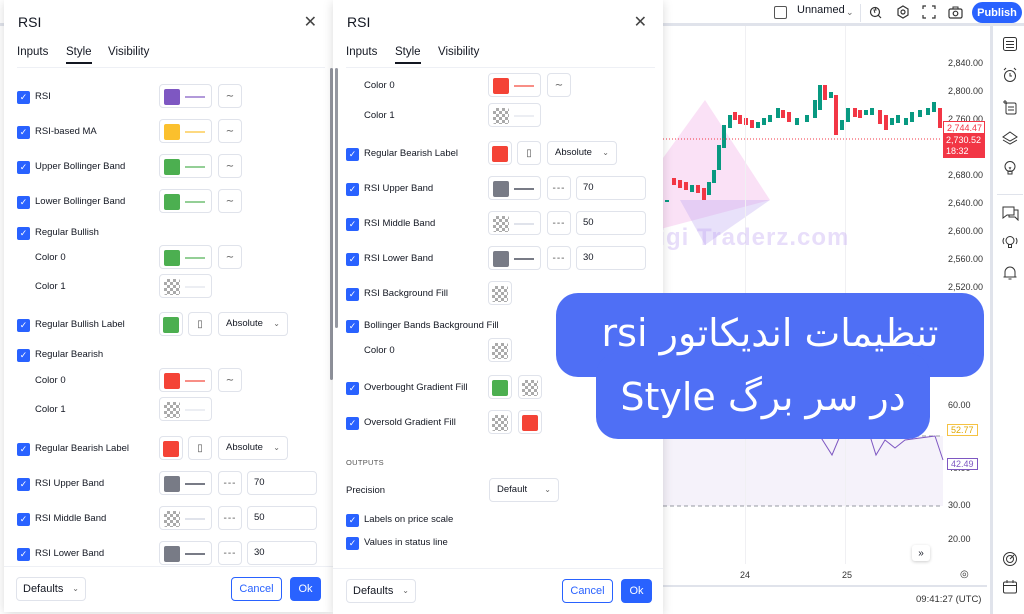  Describe the element at coordinates (529, 153) in the screenshot. I see `label-shape-button: ▯` at that location.